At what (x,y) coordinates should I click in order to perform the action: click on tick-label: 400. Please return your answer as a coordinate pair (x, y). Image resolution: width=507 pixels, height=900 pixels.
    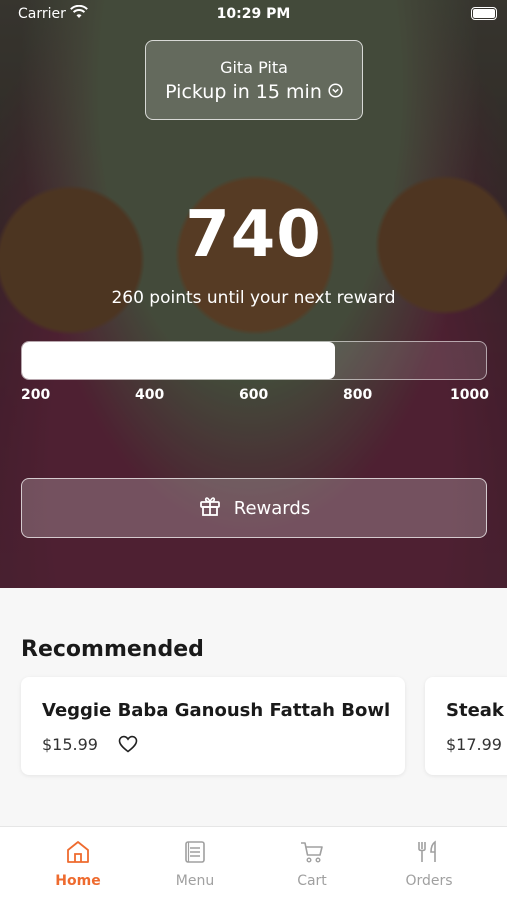
    Looking at the image, I should click on (150, 395).